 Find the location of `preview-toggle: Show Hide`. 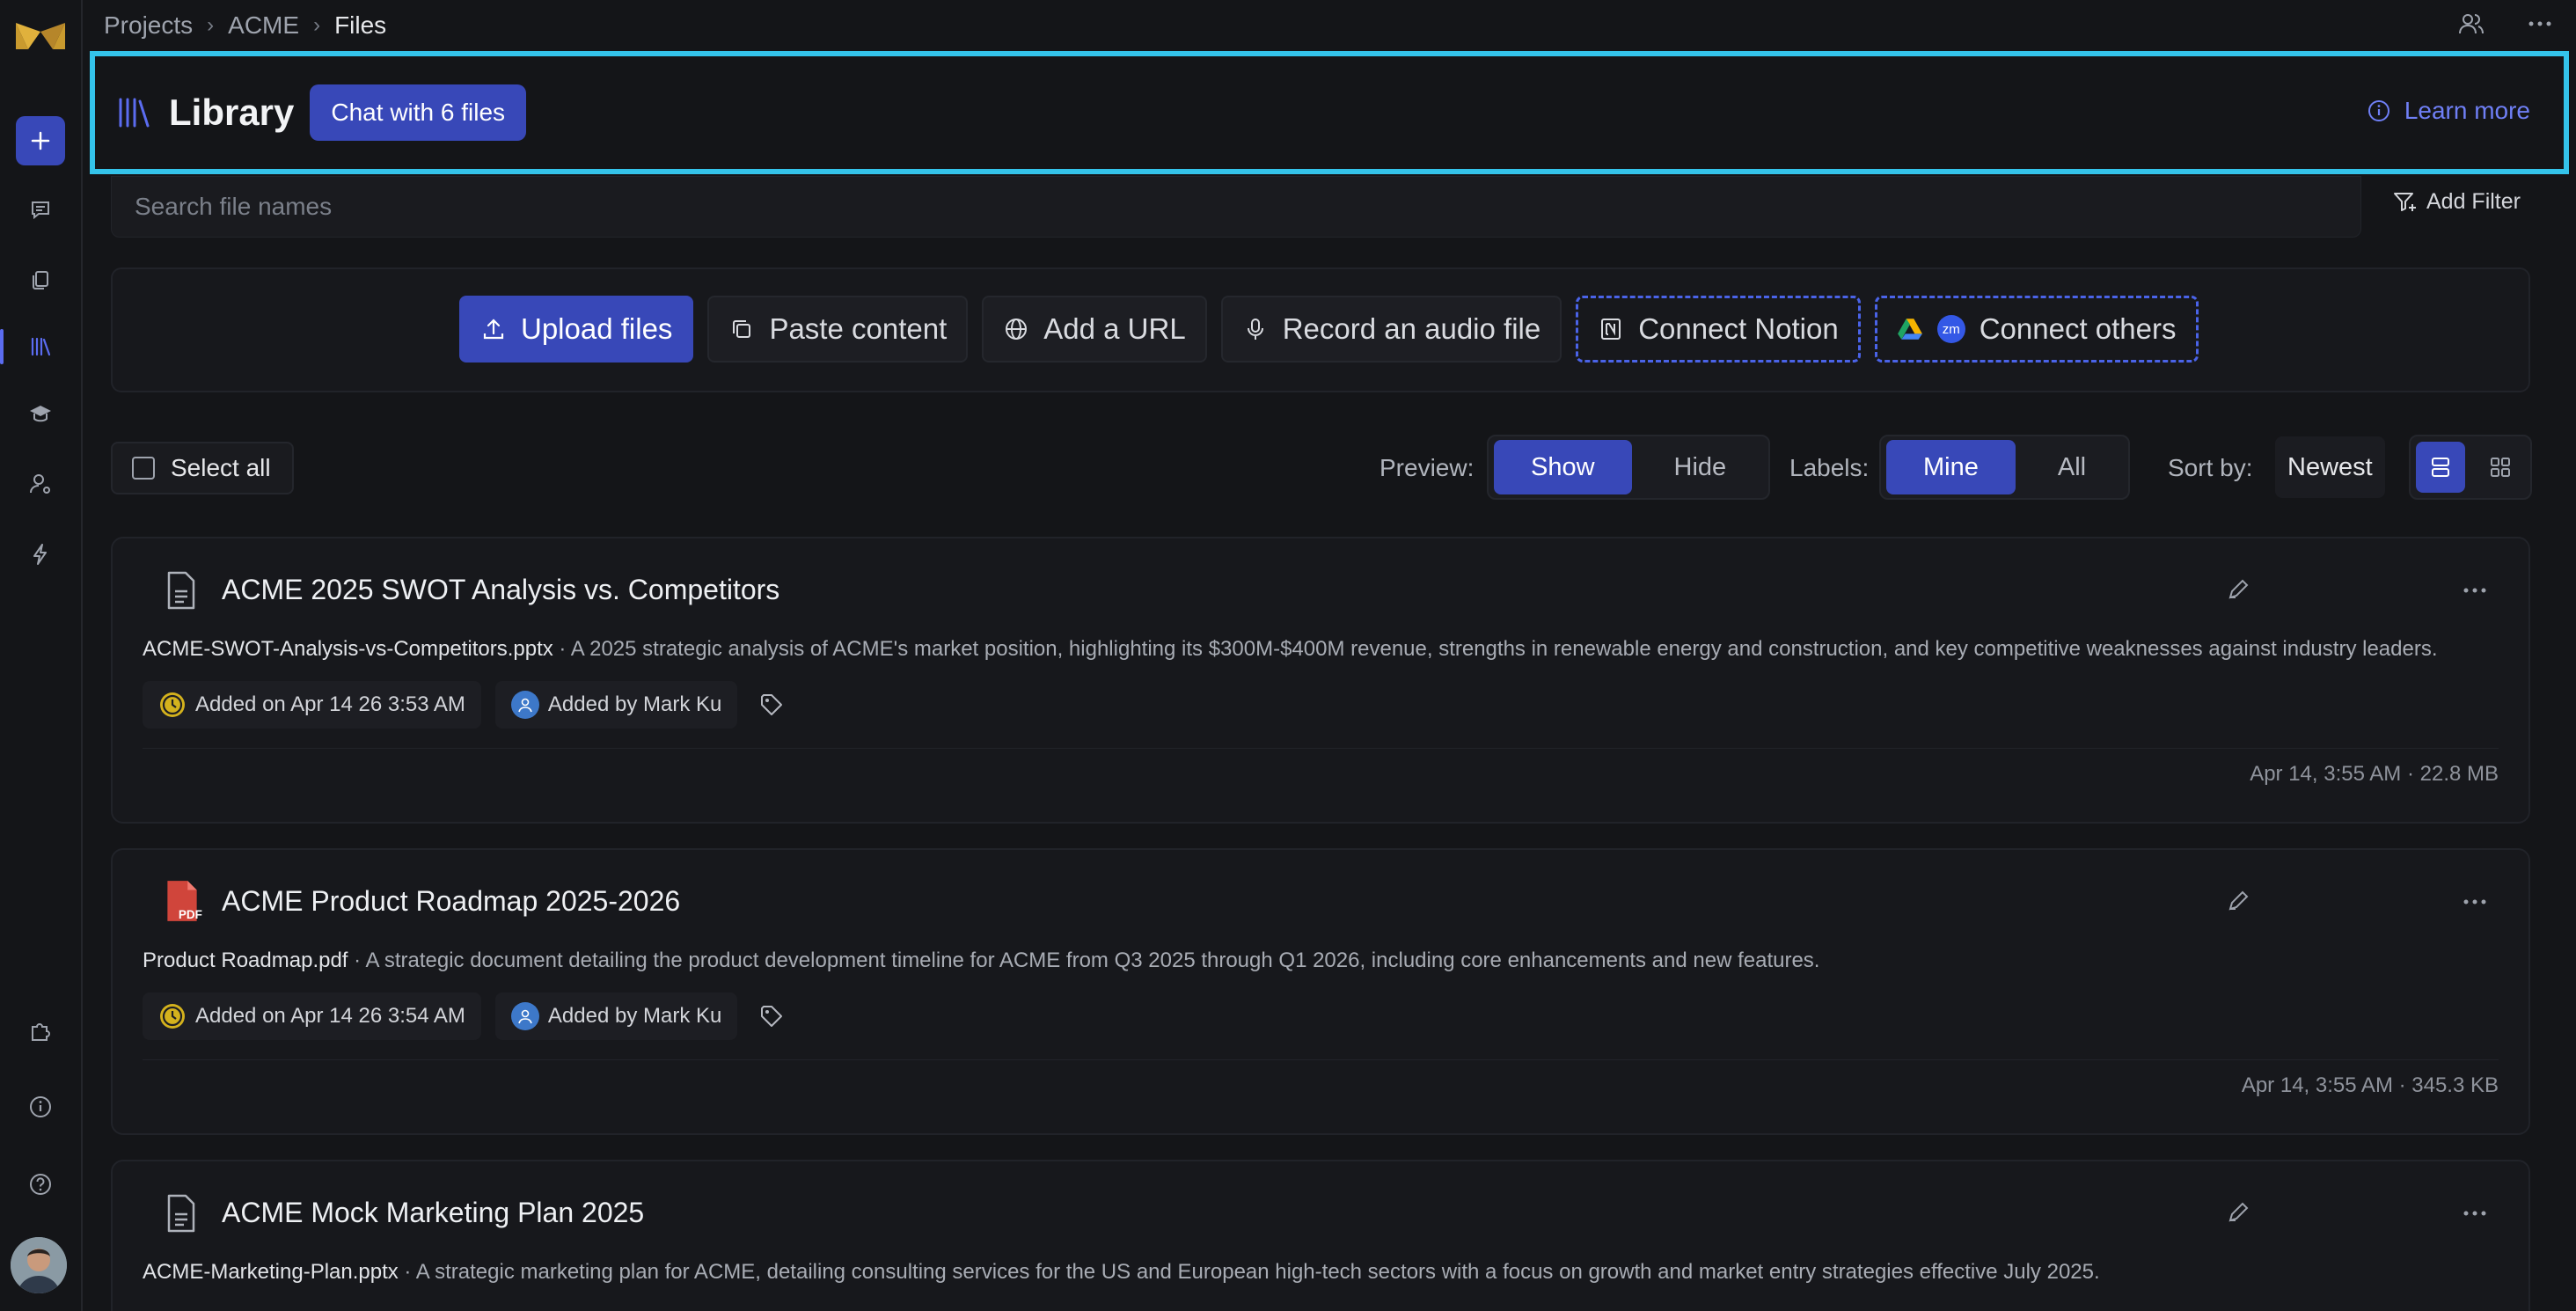

preview-toggle: Show Hide is located at coordinates (1629, 467).